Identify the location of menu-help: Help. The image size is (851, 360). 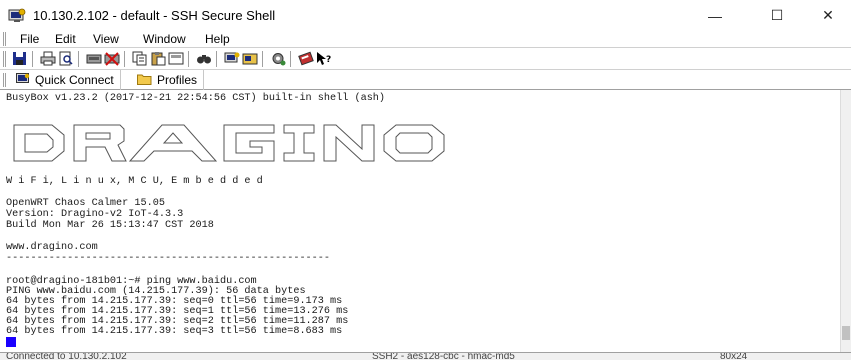
(217, 39).